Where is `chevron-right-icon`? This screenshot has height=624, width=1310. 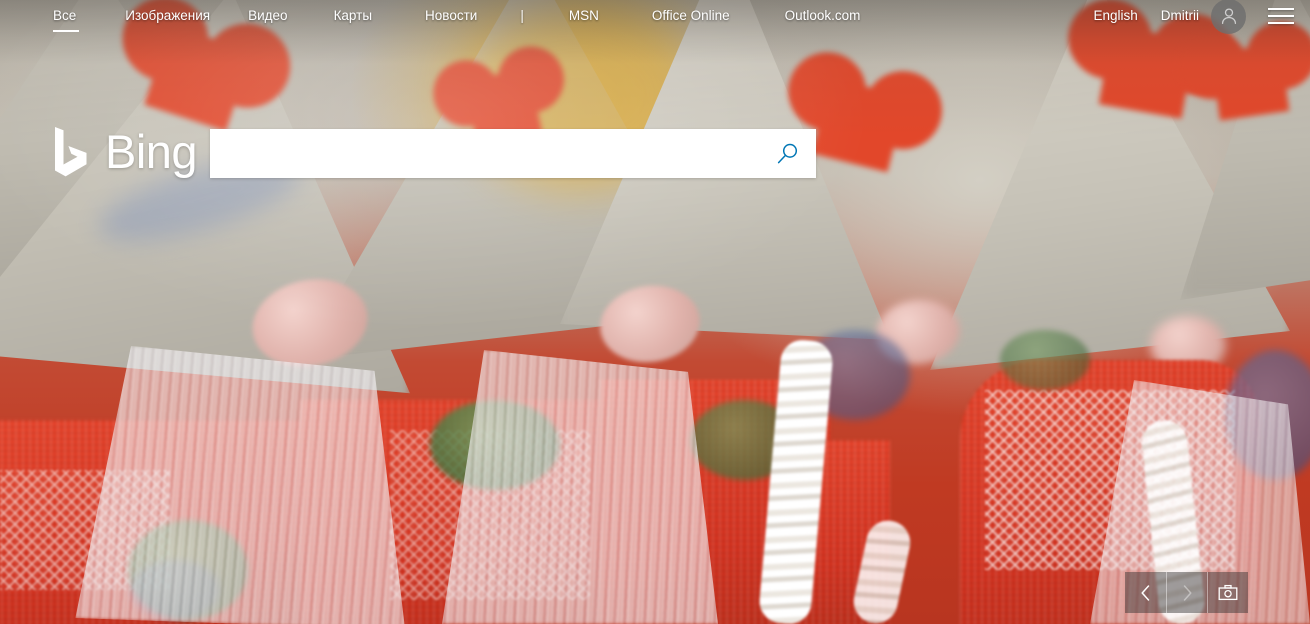 chevron-right-icon is located at coordinates (1187, 592).